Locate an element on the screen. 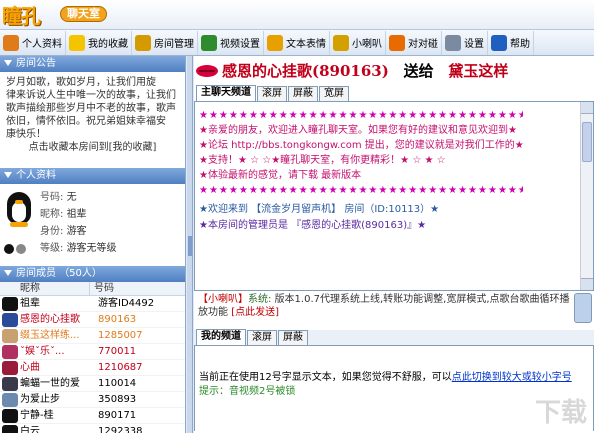 The height and width of the screenshot is (433, 594). chat-tabs: 主聊天频道 滚屏 屏蔽 宽屏 is located at coordinates (394, 93).